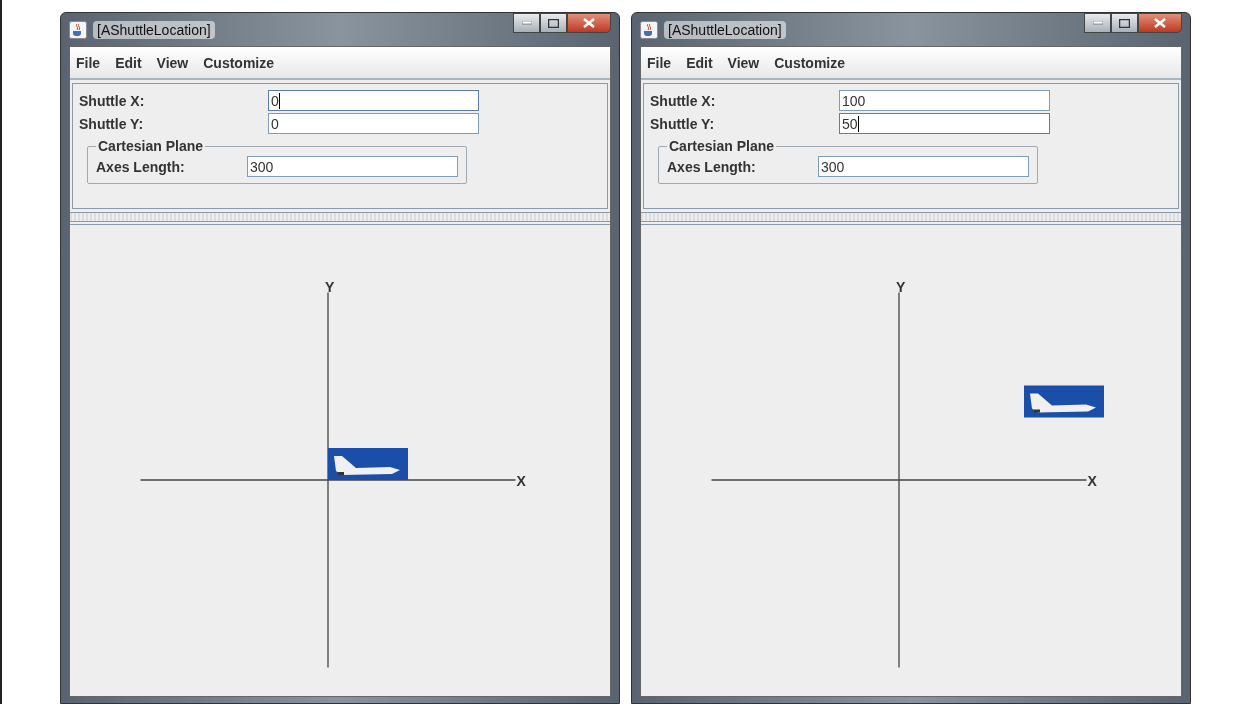  I want to click on input-field: 50, so click(944, 123).